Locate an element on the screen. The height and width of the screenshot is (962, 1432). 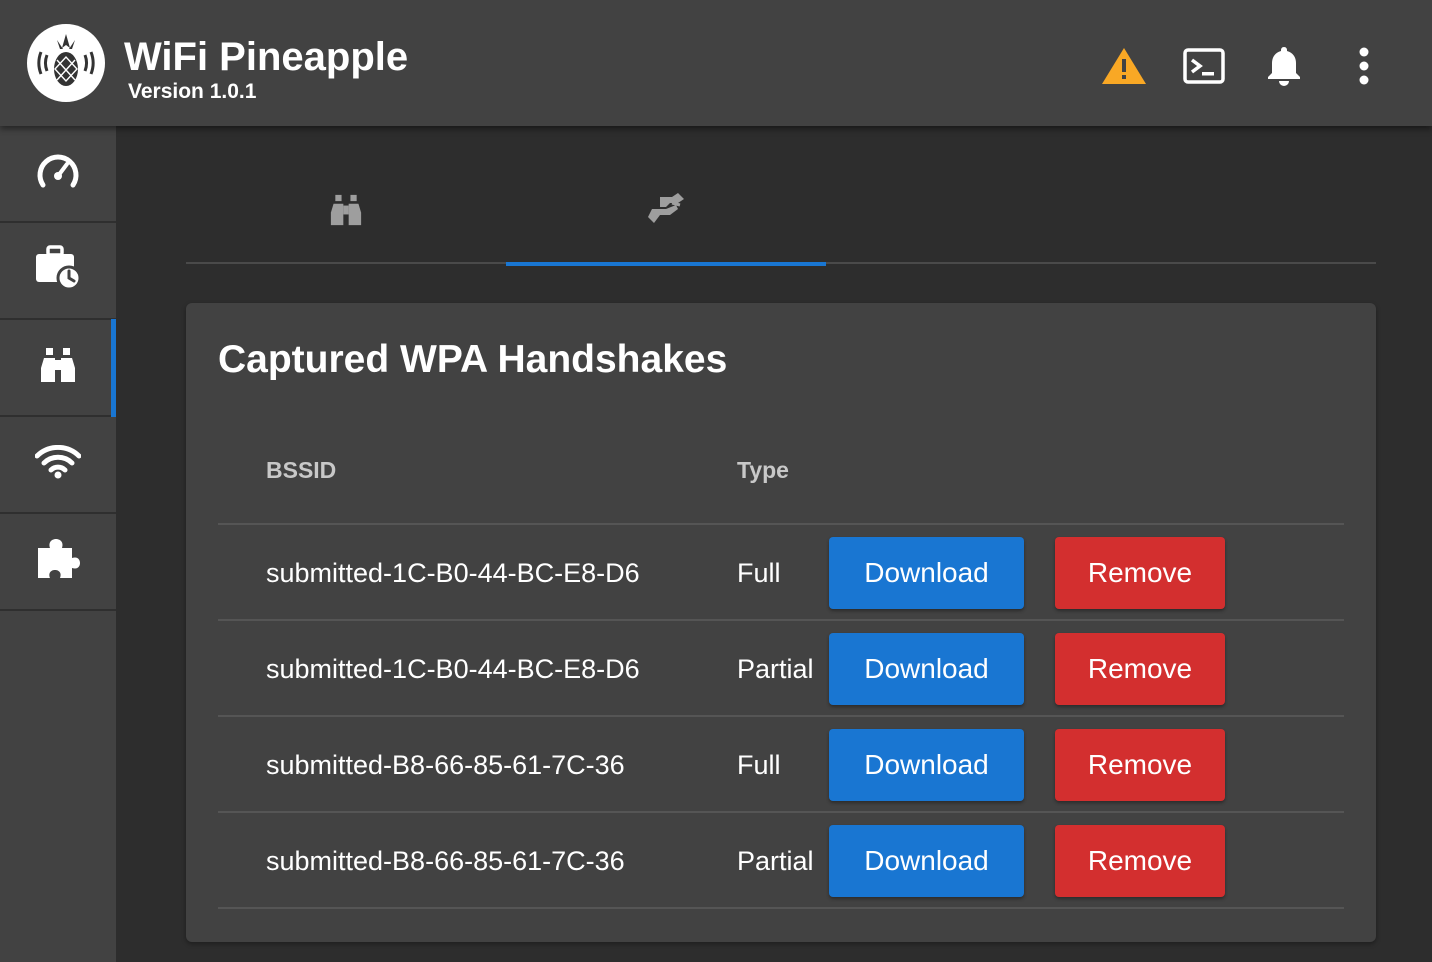
sidebar-item-campaigns is located at coordinates (58, 271).